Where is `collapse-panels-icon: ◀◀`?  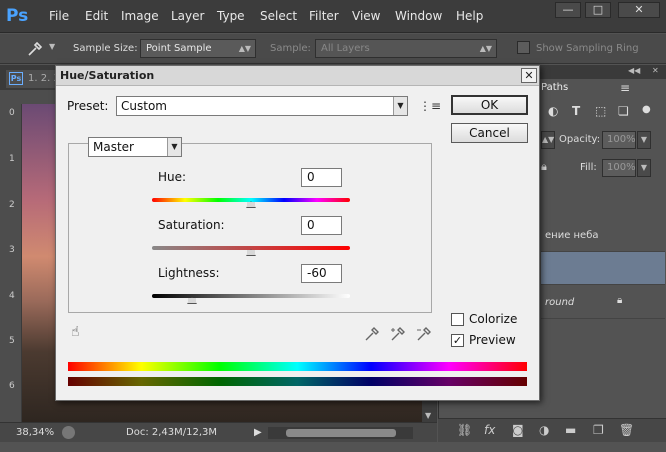 collapse-panels-icon: ◀◀ is located at coordinates (634, 70).